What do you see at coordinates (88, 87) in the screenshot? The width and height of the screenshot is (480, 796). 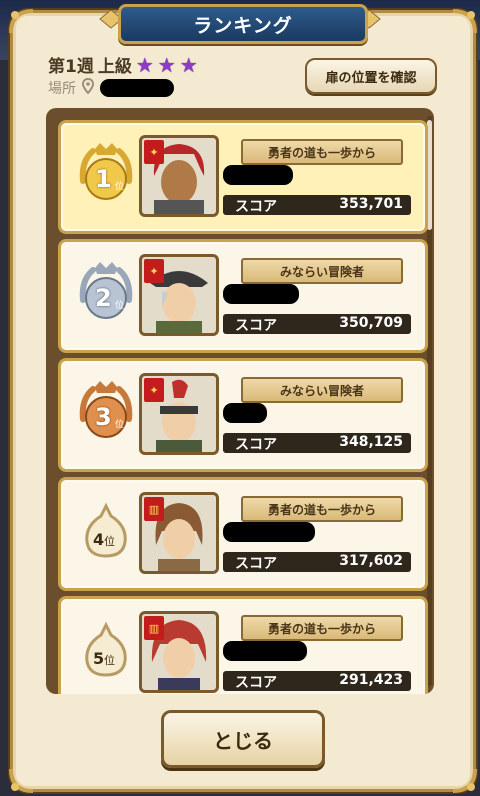 I see `location-pin-icon` at bounding box center [88, 87].